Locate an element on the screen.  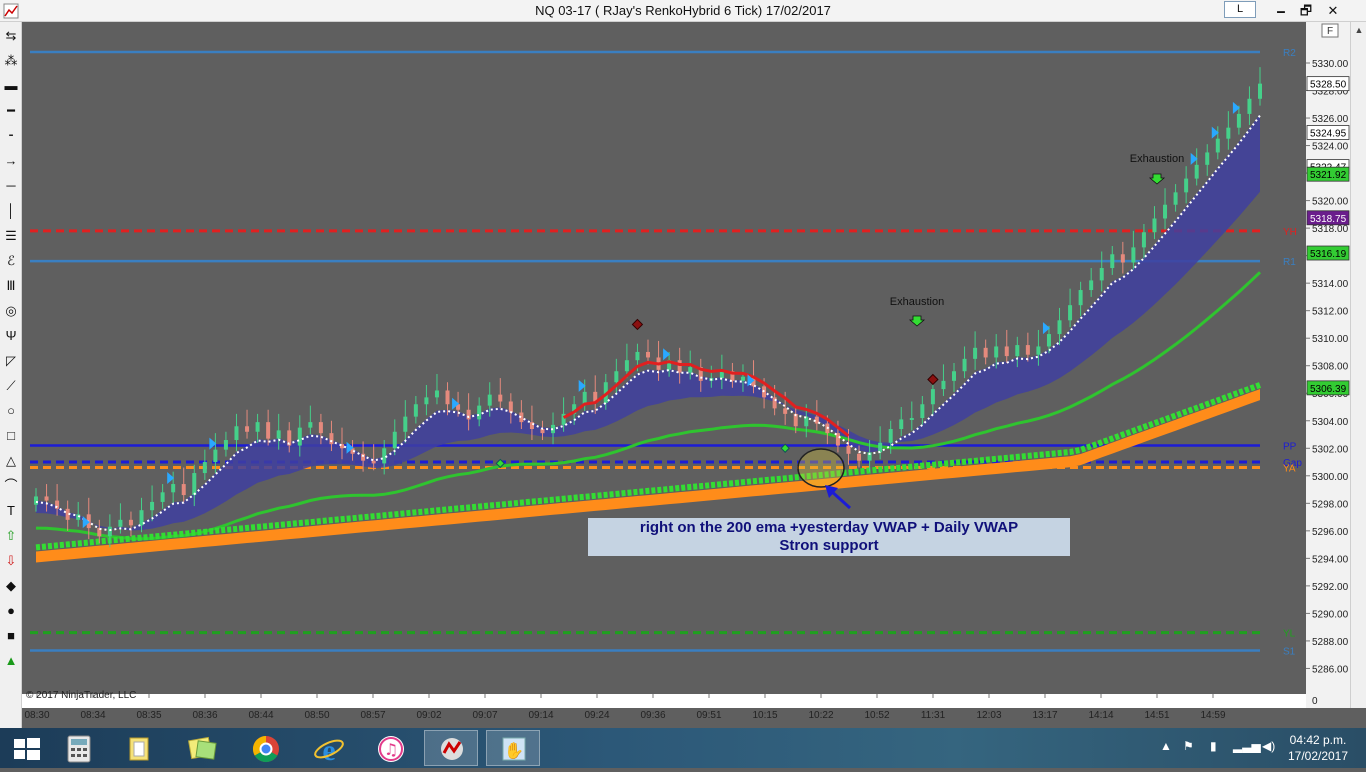
scroll-up-icon: ▲ is located at coordinates (1358, 30).